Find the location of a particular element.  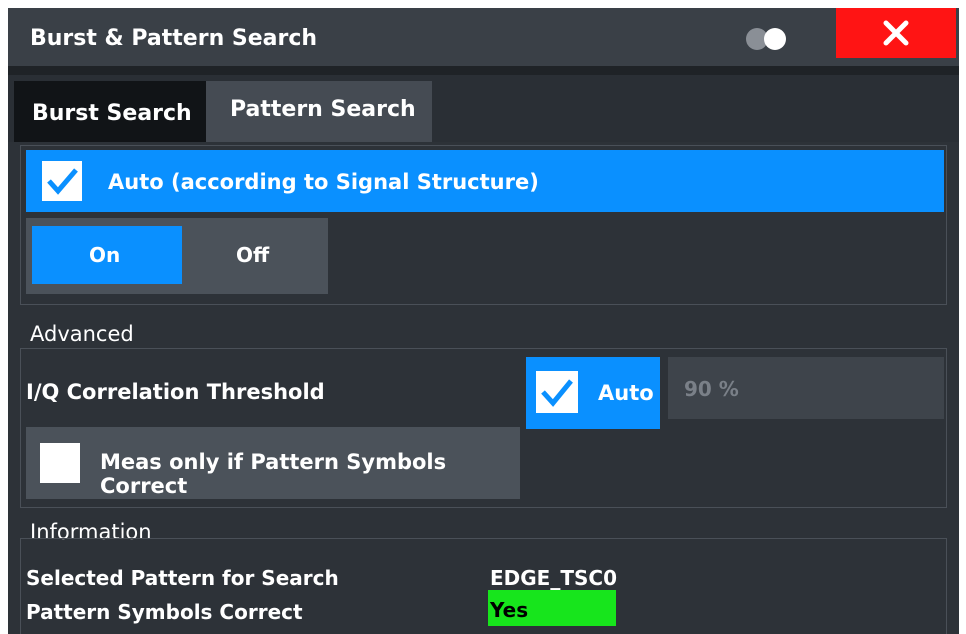

iq-threshold-value-field: 90 % is located at coordinates (806, 388).